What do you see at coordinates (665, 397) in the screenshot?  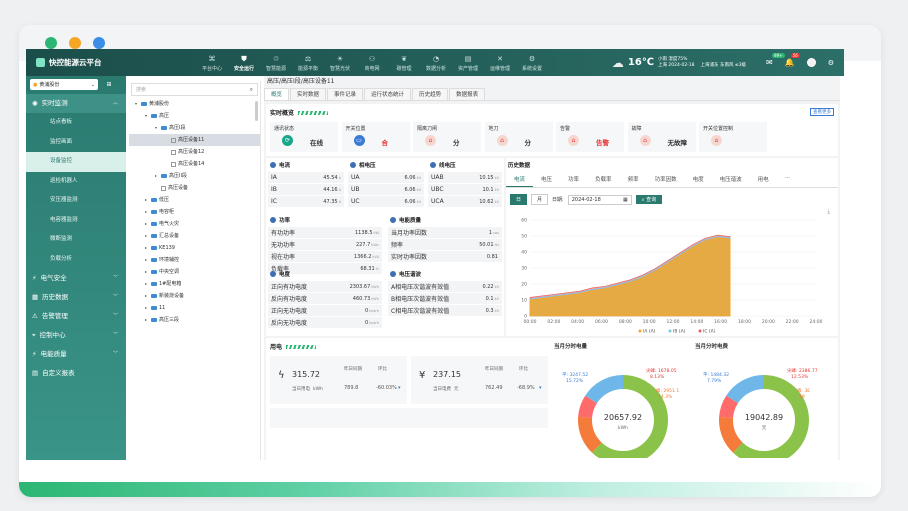 I see `donut-label-high-pct: 14.3%` at bounding box center [665, 397].